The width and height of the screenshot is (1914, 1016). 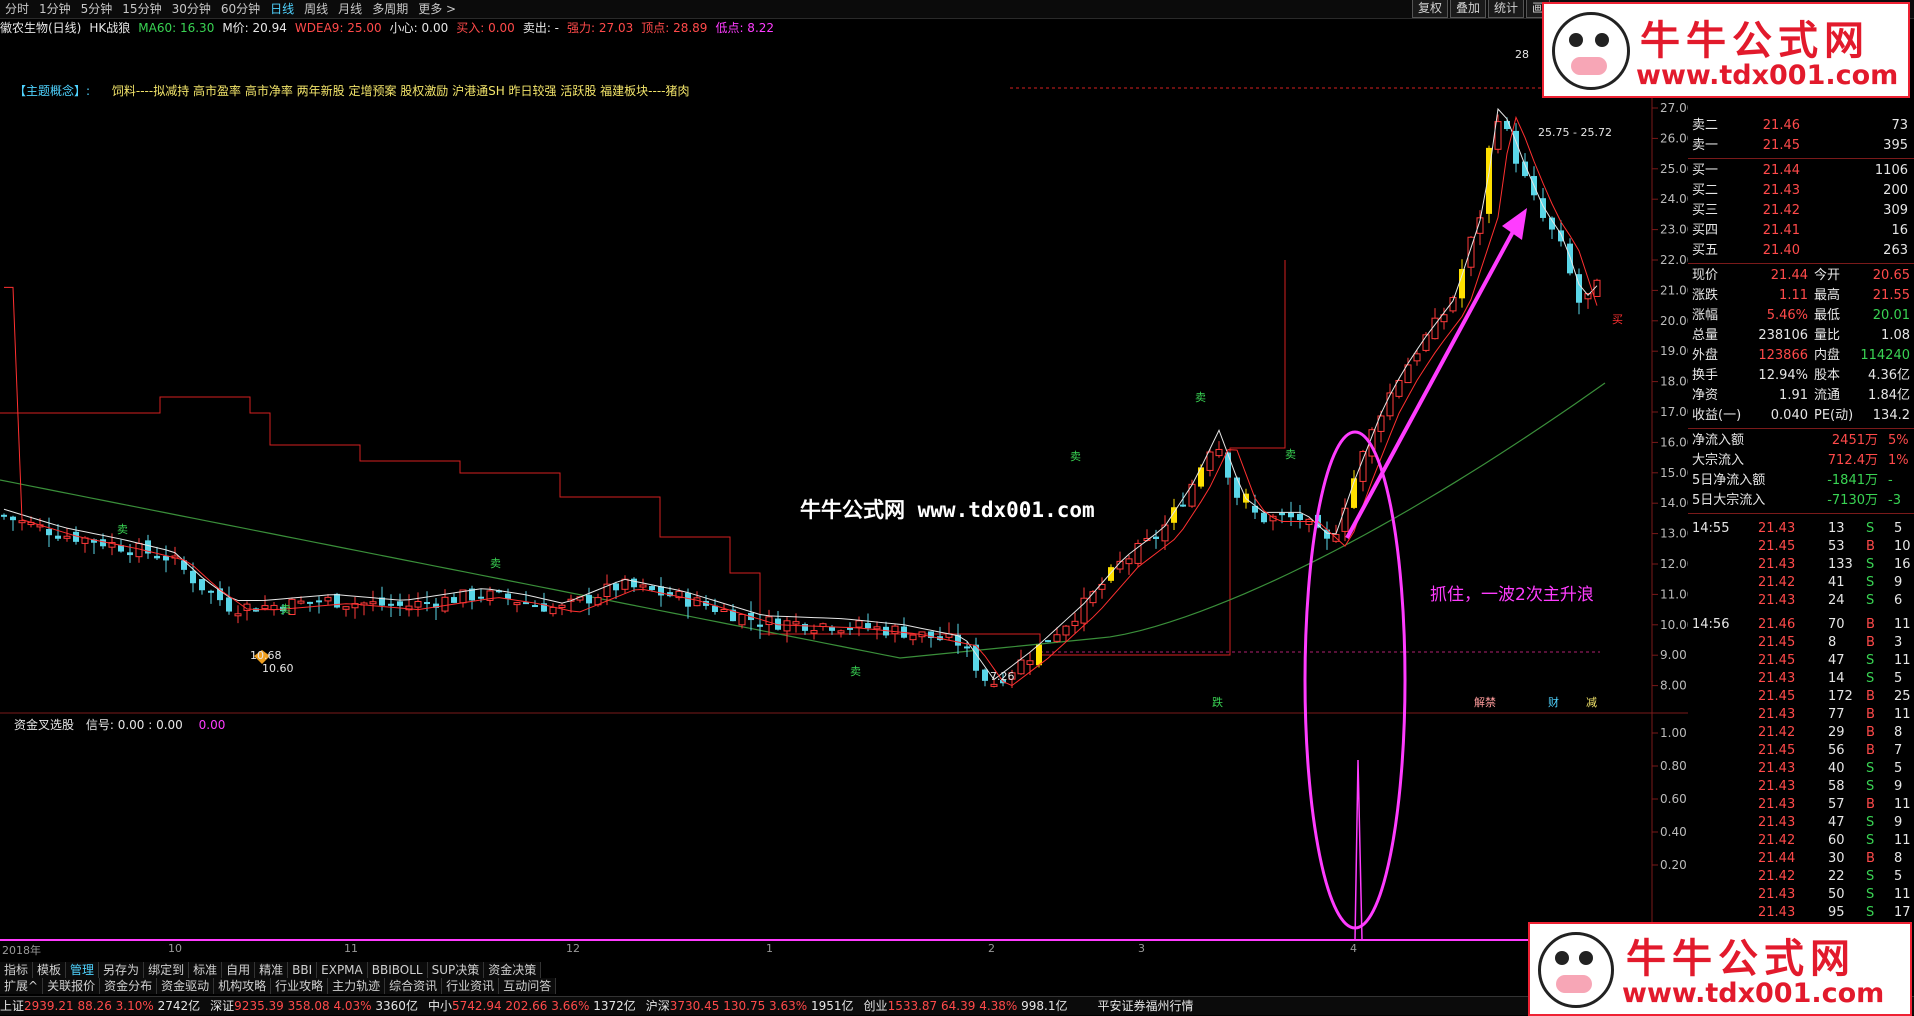 I want to click on quote-row: 总量 238106 量比 1.08, so click(x=1801, y=336).